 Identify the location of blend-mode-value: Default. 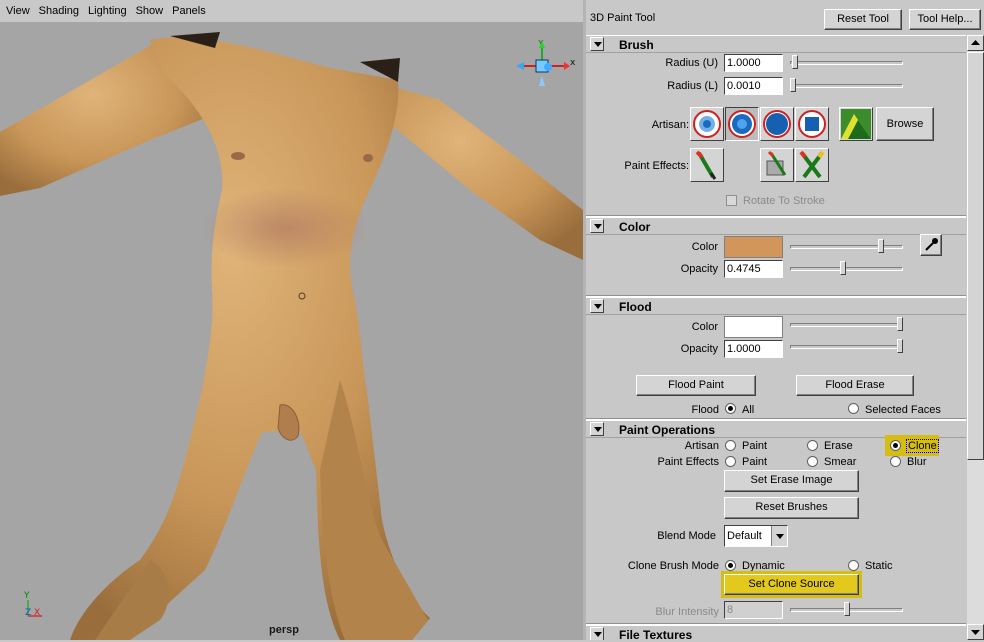
(744, 536).